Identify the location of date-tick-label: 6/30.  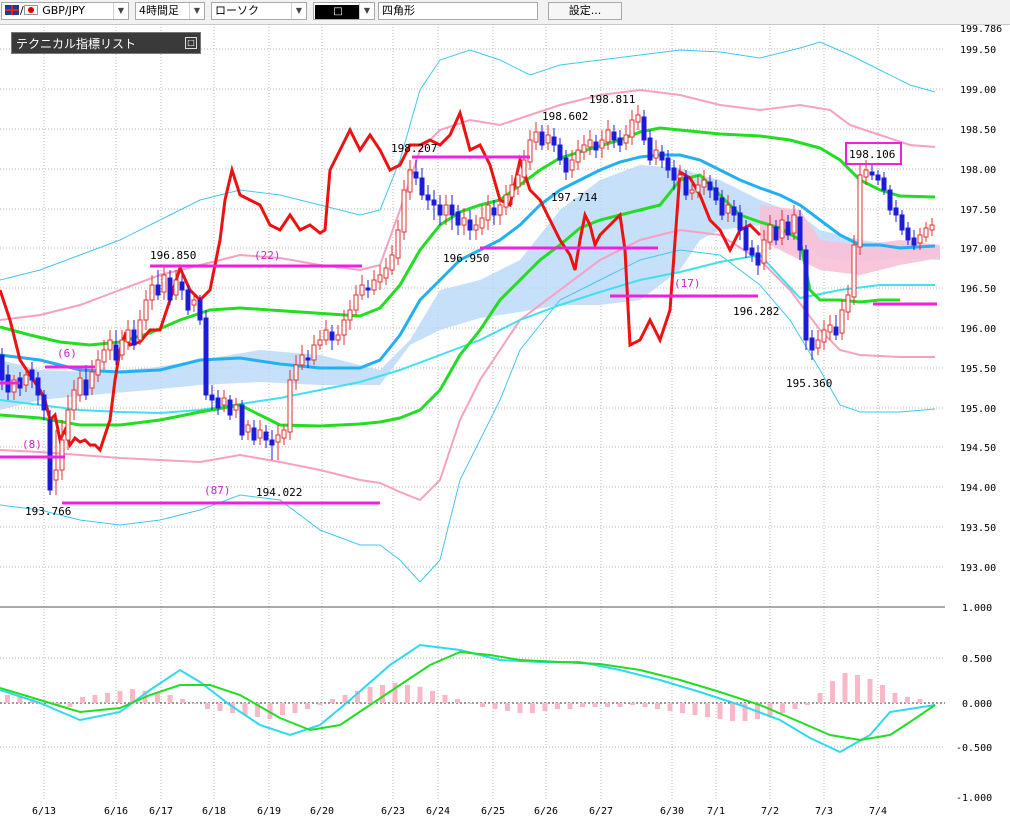
(672, 811).